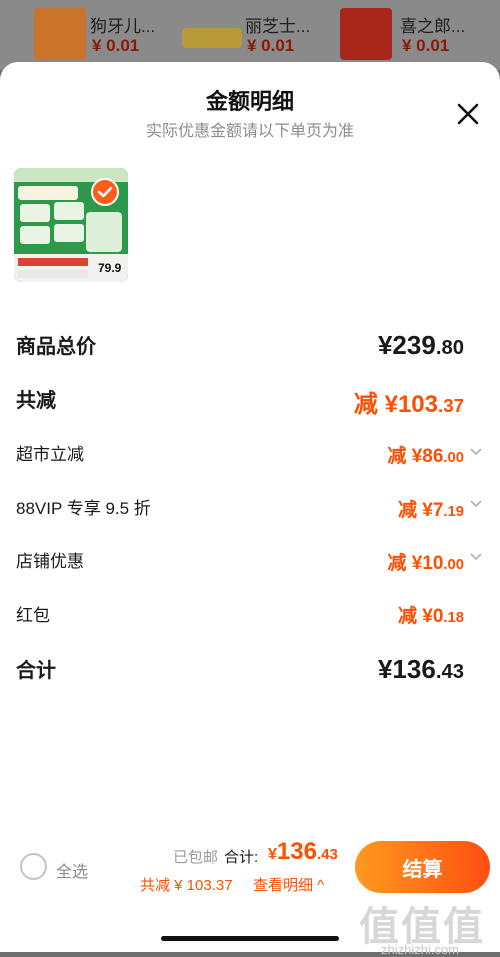  Describe the element at coordinates (420, 949) in the screenshot. I see `watermark-url: zhizhizhi.com` at that location.